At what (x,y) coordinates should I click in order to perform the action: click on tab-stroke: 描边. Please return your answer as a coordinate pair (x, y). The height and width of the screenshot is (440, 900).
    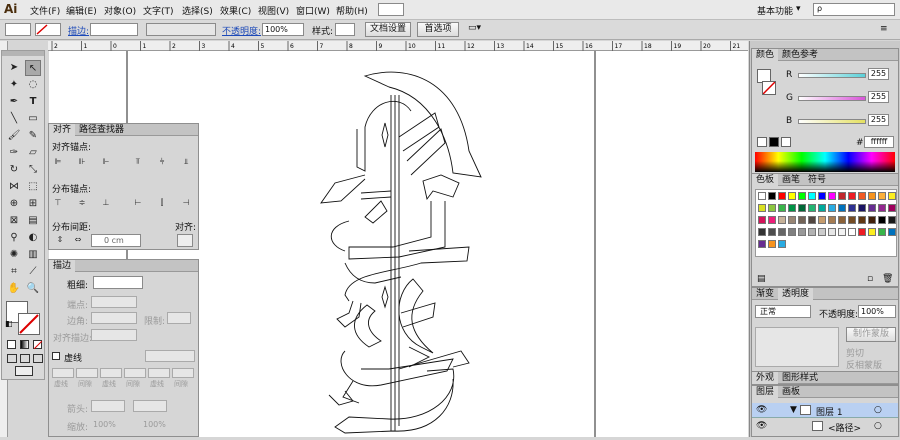
    Looking at the image, I should click on (62, 266).